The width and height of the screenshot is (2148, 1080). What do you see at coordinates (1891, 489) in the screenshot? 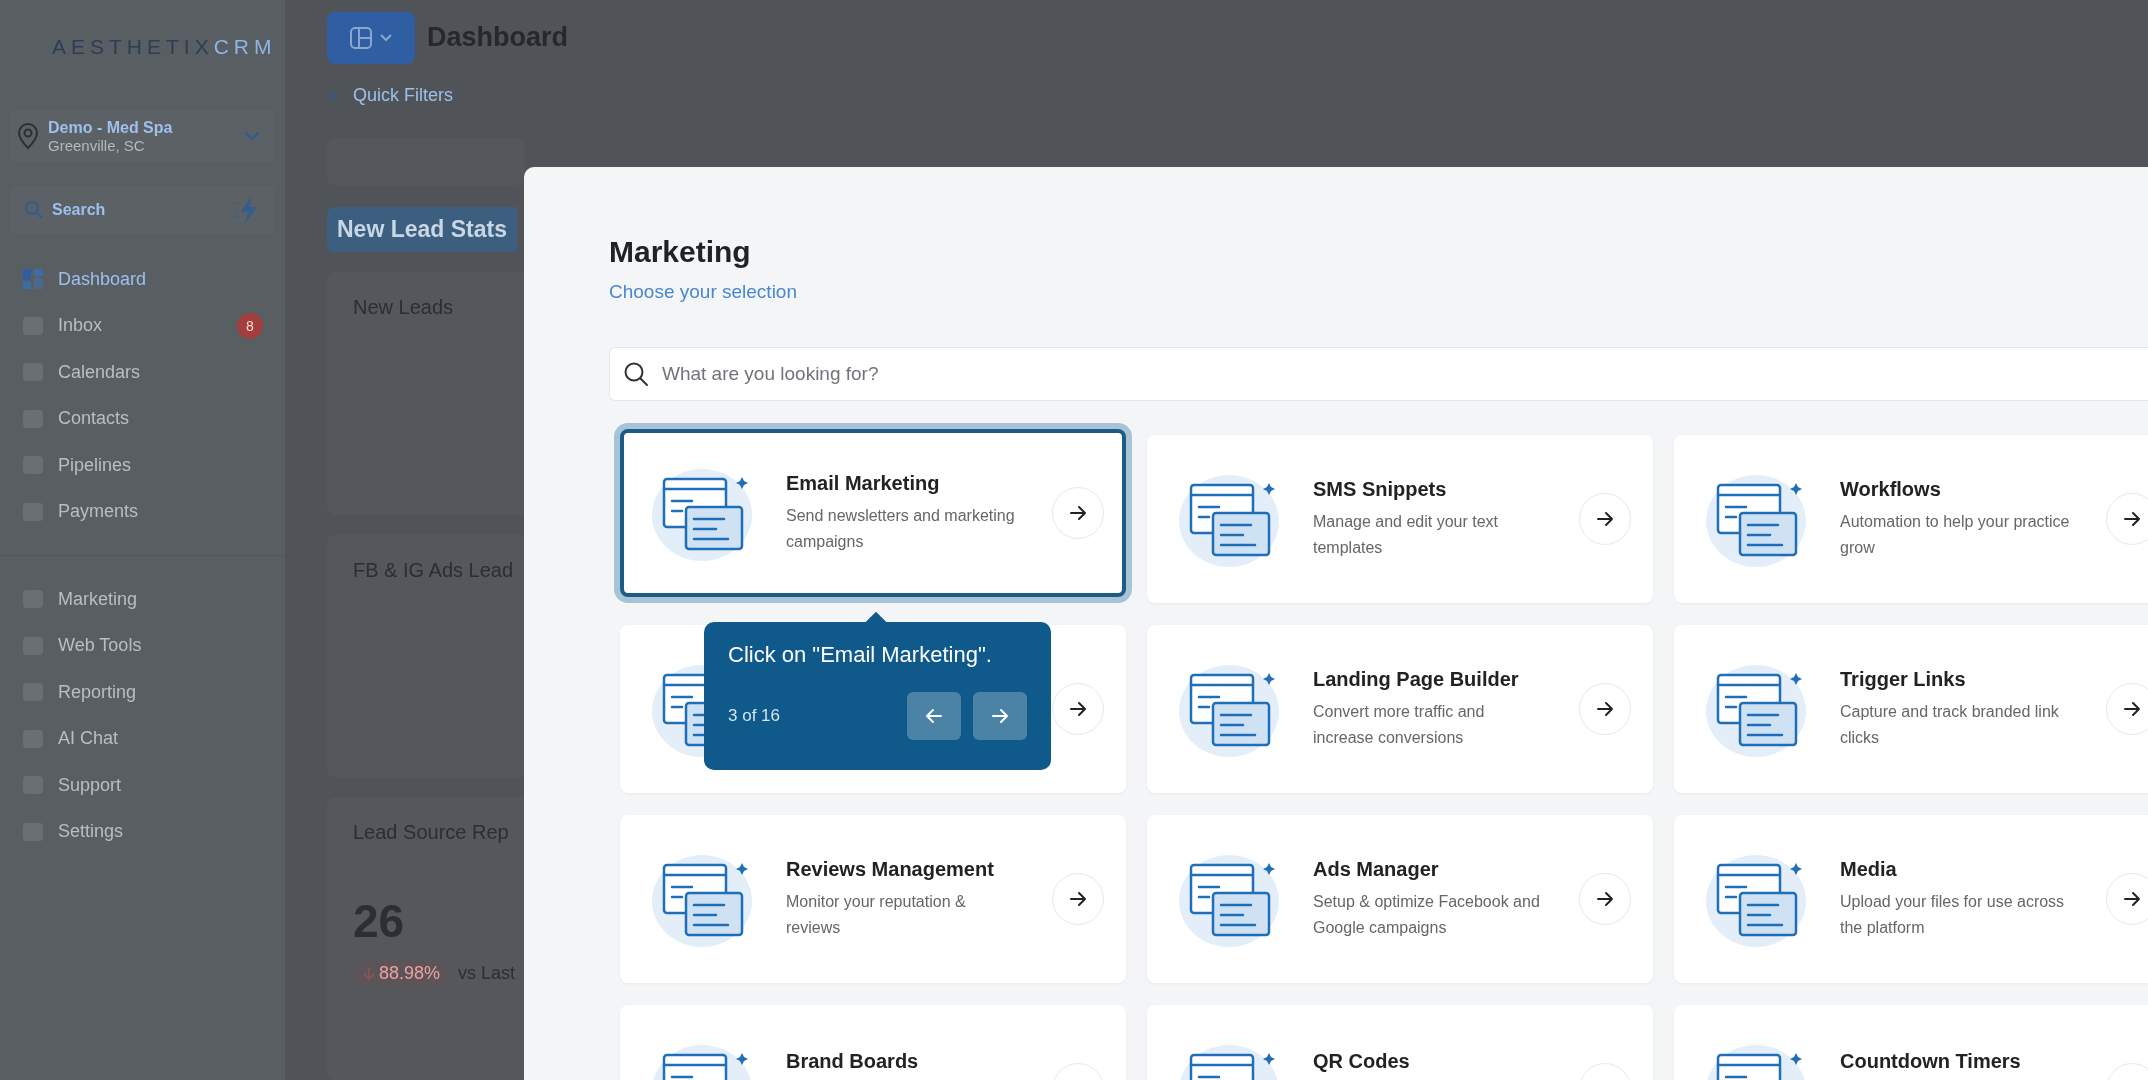
I see `card-title: Workflows` at bounding box center [1891, 489].